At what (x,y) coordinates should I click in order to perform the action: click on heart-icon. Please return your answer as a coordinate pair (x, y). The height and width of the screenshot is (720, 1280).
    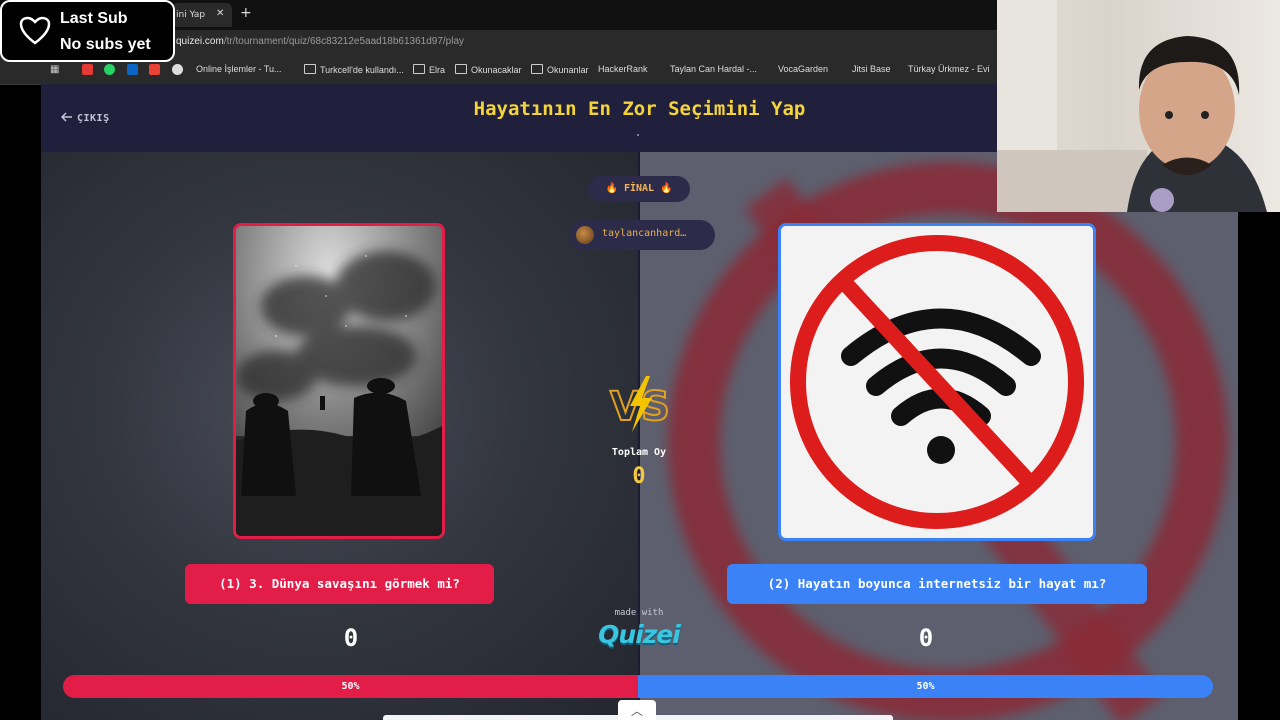
    Looking at the image, I should click on (35, 30).